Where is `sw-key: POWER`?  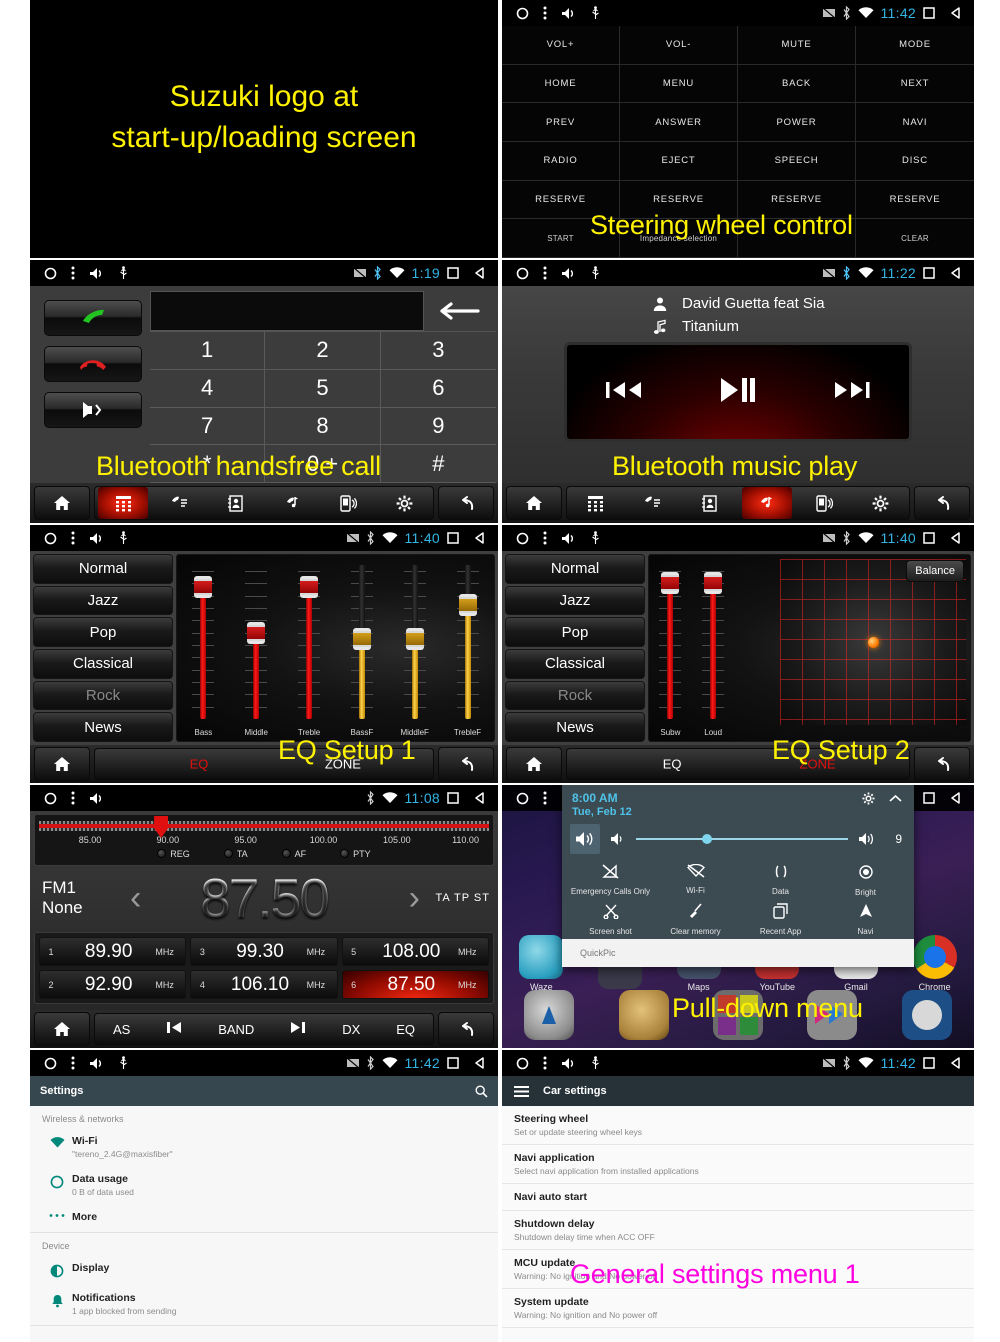
sw-key: POWER is located at coordinates (797, 122).